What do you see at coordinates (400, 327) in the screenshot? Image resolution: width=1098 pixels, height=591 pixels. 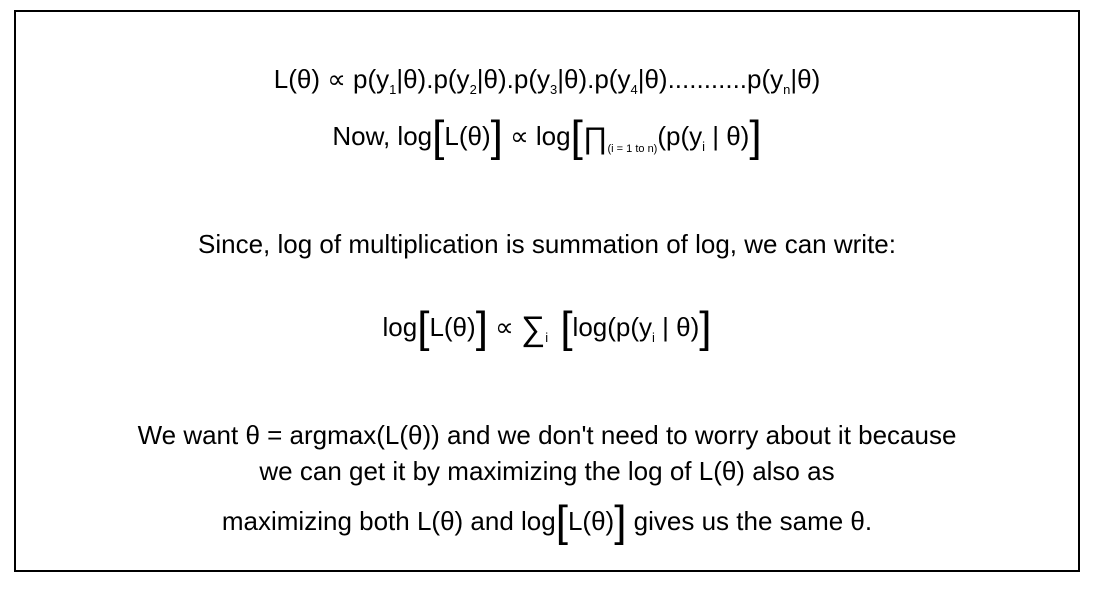 I see `eq4-log: log` at bounding box center [400, 327].